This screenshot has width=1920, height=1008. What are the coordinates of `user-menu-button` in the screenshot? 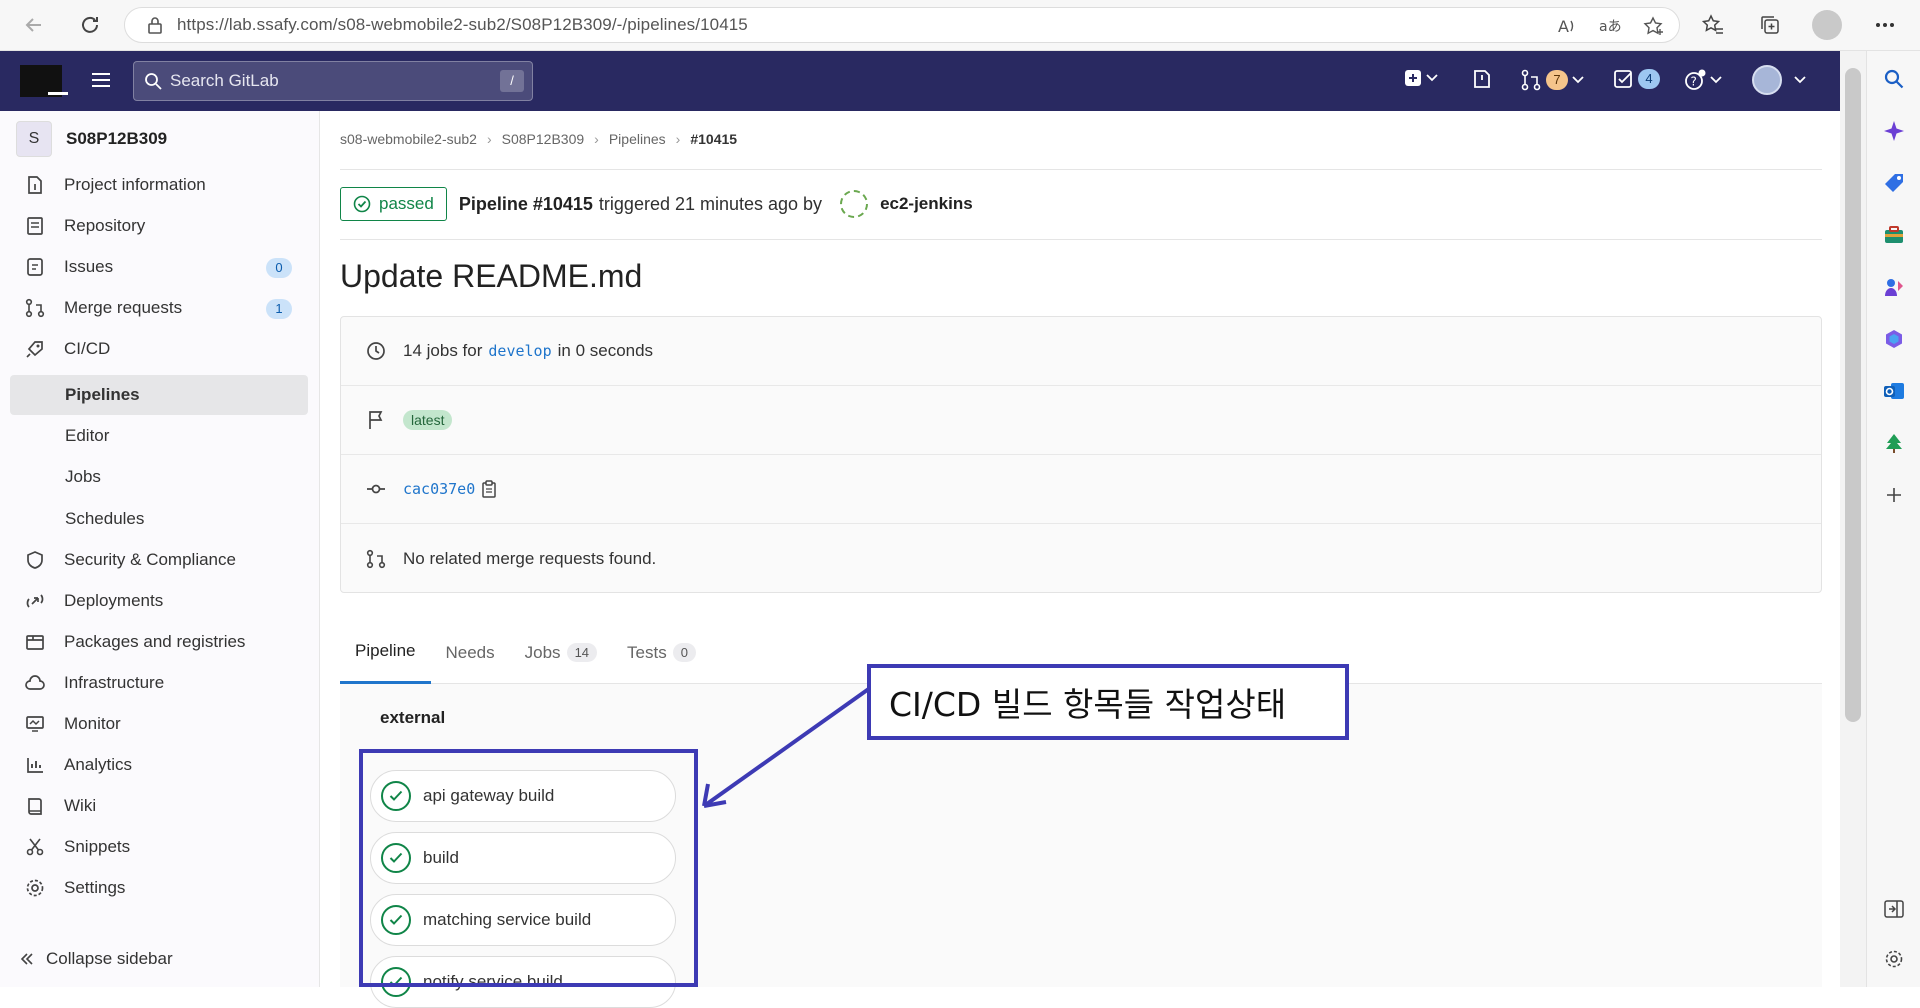 It's located at (1779, 80).